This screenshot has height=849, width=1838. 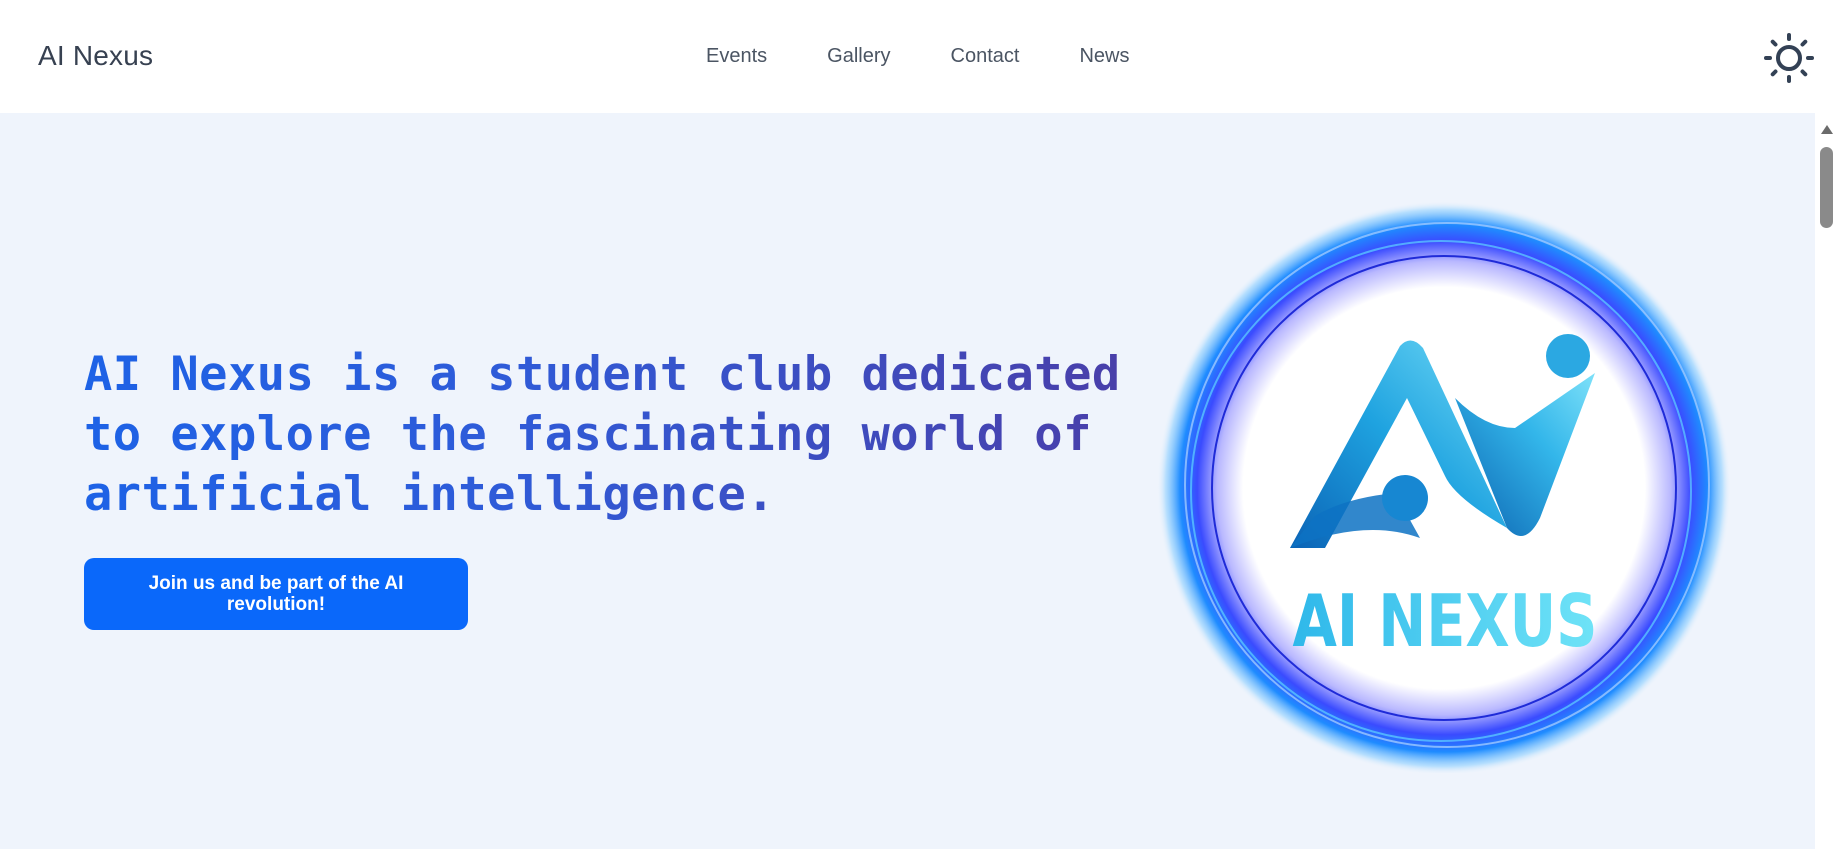 What do you see at coordinates (1445, 621) in the screenshot?
I see `logo-text: AI NEXUS` at bounding box center [1445, 621].